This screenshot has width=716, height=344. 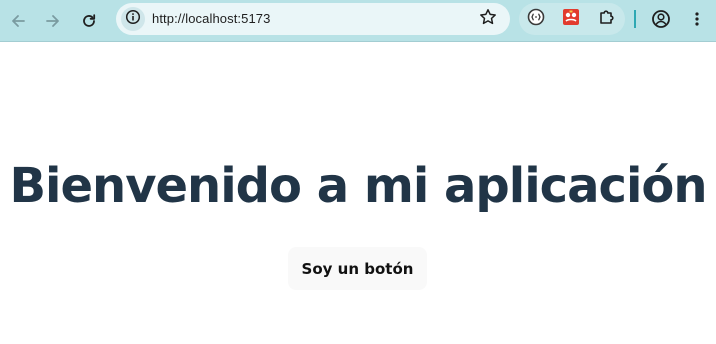 I want to click on forward-button, so click(x=53, y=21).